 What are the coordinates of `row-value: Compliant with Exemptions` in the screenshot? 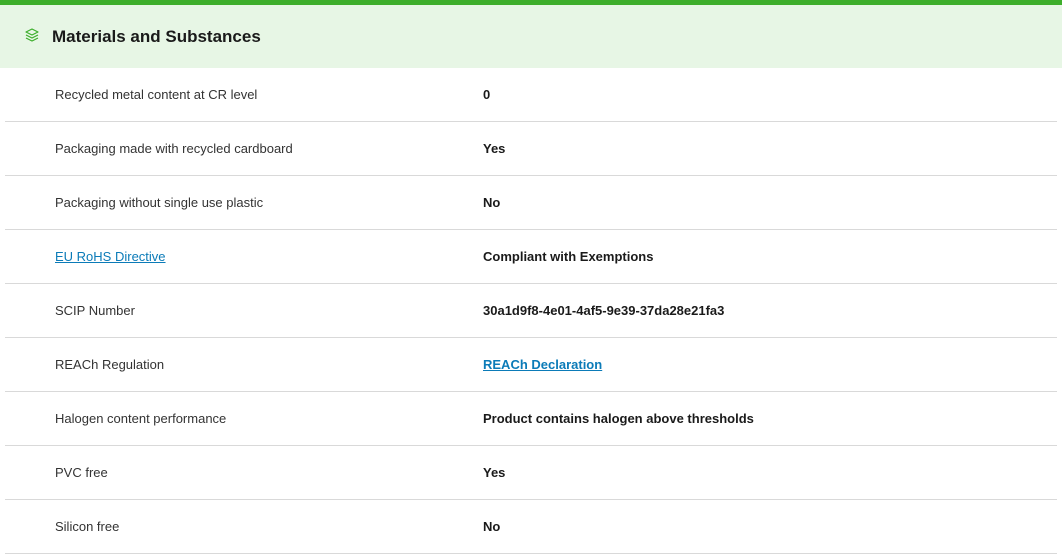 It's located at (568, 256).